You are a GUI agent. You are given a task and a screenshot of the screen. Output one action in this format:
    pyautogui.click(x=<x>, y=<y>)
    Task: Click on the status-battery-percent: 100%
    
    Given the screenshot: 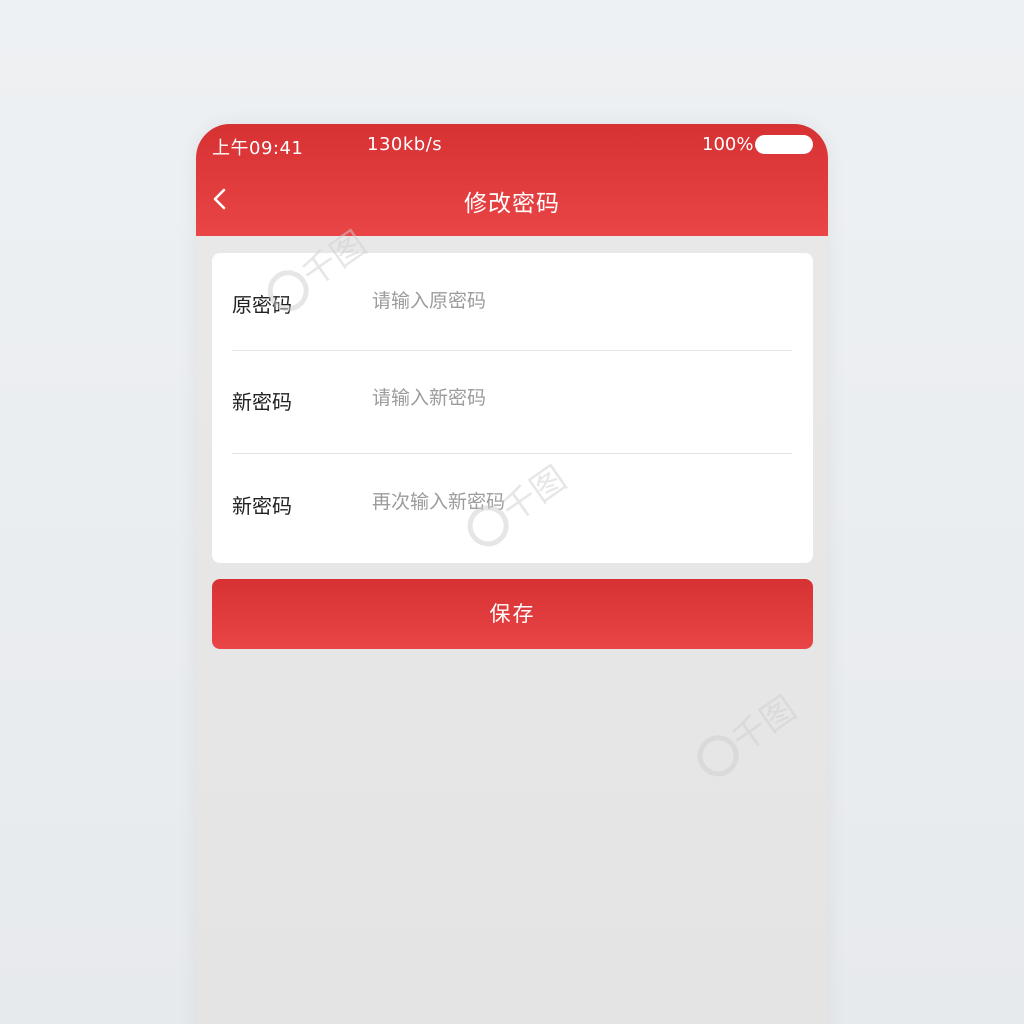 What is the action you would take?
    pyautogui.click(x=728, y=144)
    